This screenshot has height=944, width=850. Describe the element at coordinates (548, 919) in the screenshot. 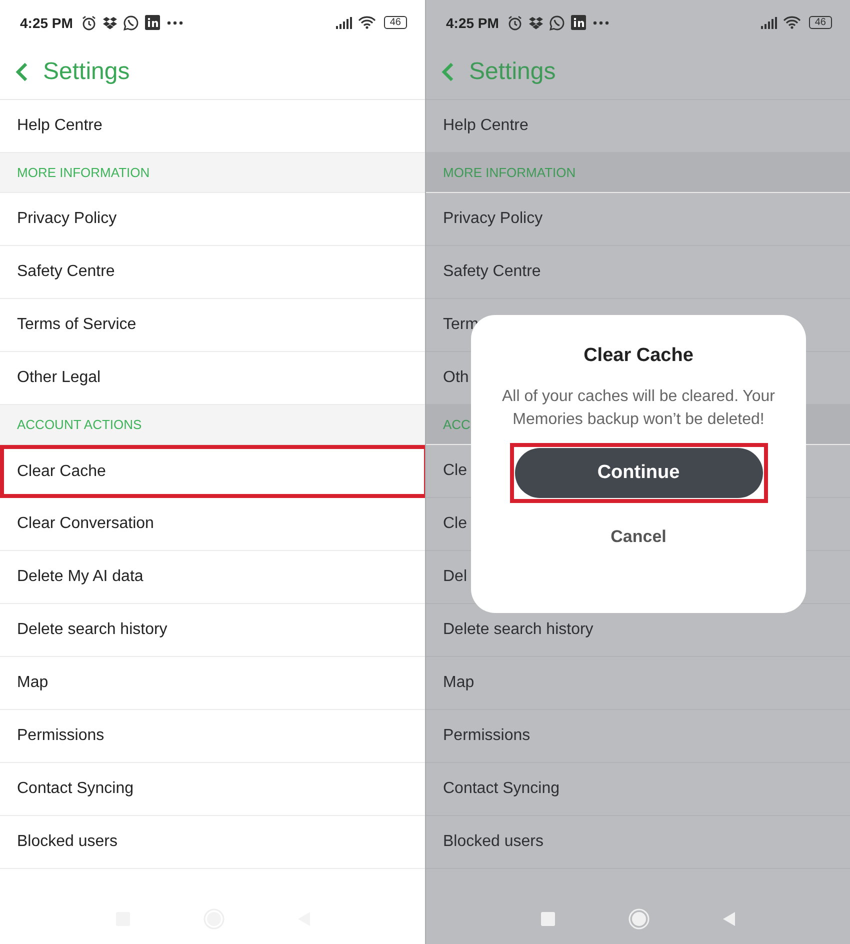

I see `recent-apps-icon` at that location.